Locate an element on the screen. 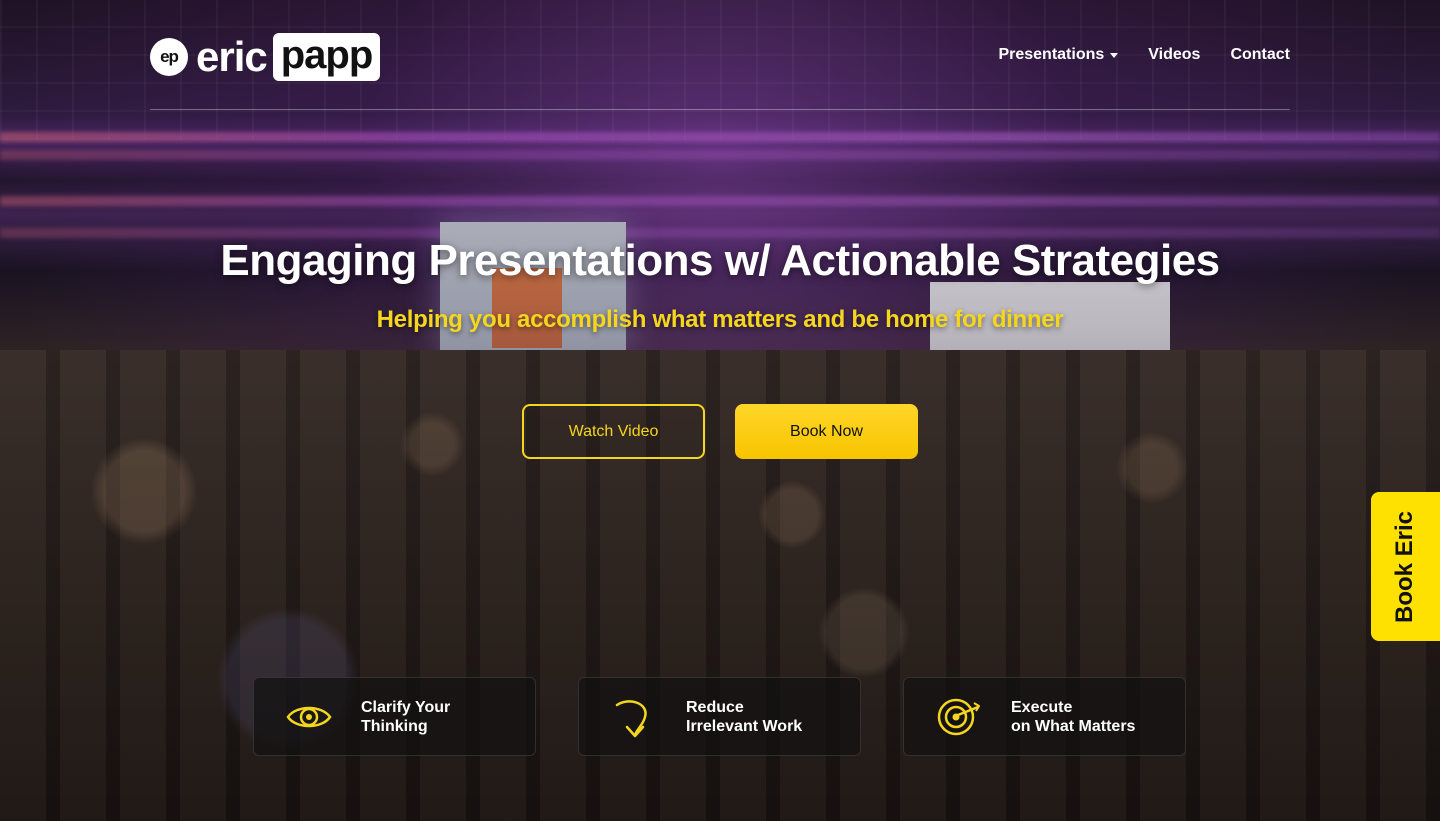 The width and height of the screenshot is (1440, 821). eye-icon is located at coordinates (309, 717).